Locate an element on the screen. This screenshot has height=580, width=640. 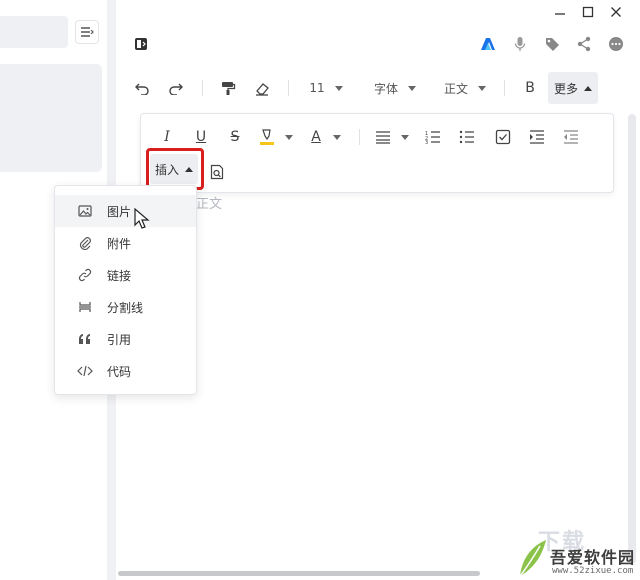
underline-label: U is located at coordinates (201, 137).